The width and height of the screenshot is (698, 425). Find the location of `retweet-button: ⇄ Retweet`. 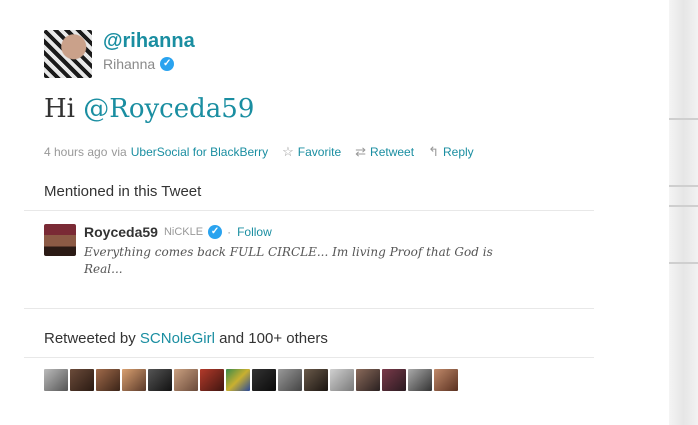

retweet-button: ⇄ Retweet is located at coordinates (384, 152).